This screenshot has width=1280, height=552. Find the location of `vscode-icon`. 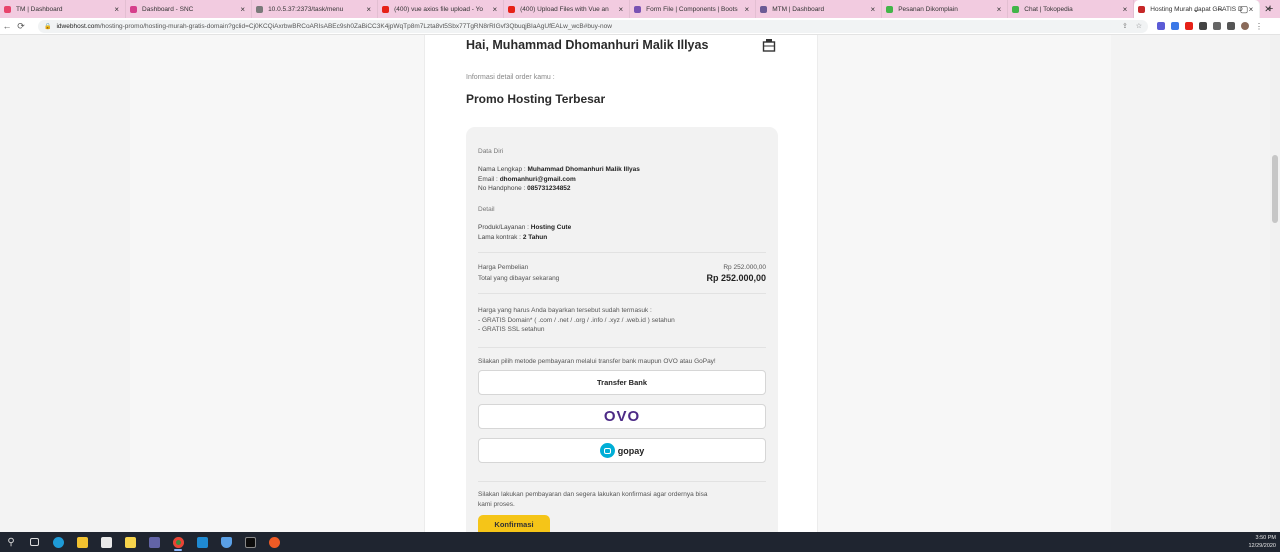

vscode-icon is located at coordinates (202, 542).